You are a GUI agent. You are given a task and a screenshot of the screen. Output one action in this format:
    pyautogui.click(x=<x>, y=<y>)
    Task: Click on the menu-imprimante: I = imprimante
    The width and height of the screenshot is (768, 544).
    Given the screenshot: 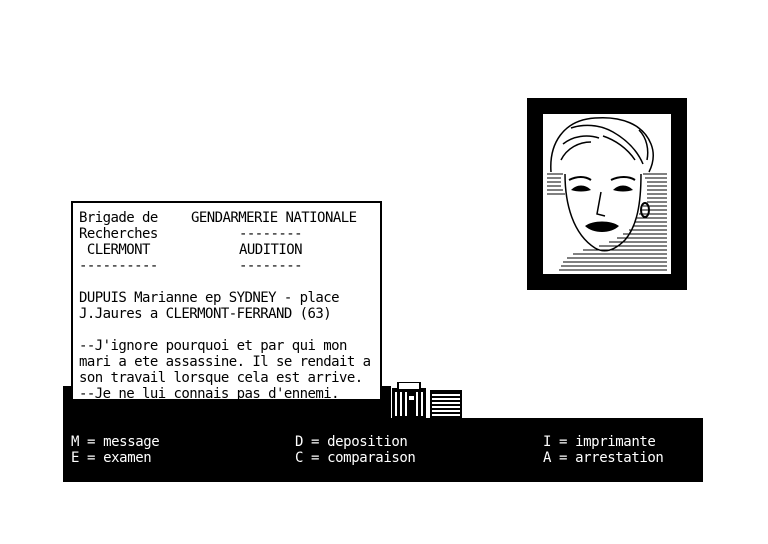 What is the action you would take?
    pyautogui.click(x=599, y=442)
    